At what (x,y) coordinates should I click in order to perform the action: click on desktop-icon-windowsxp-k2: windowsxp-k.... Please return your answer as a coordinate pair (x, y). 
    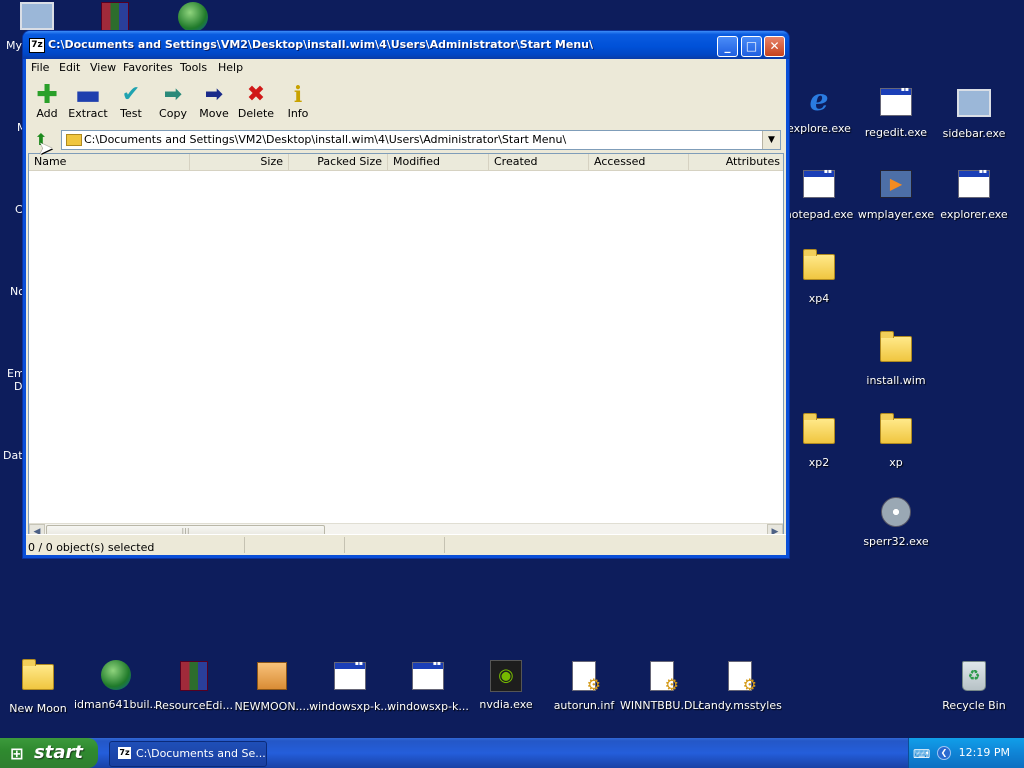
    Looking at the image, I should click on (428, 685).